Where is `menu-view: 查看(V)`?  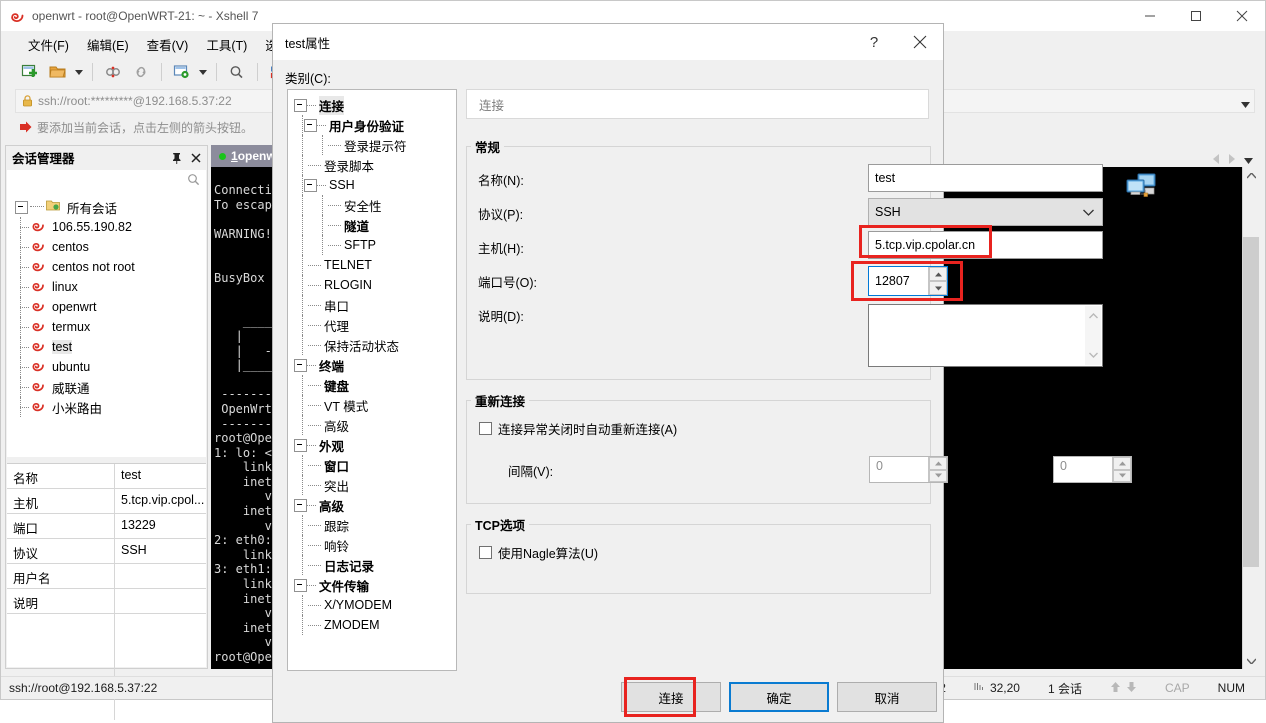
menu-view: 查看(V) is located at coordinates (168, 44).